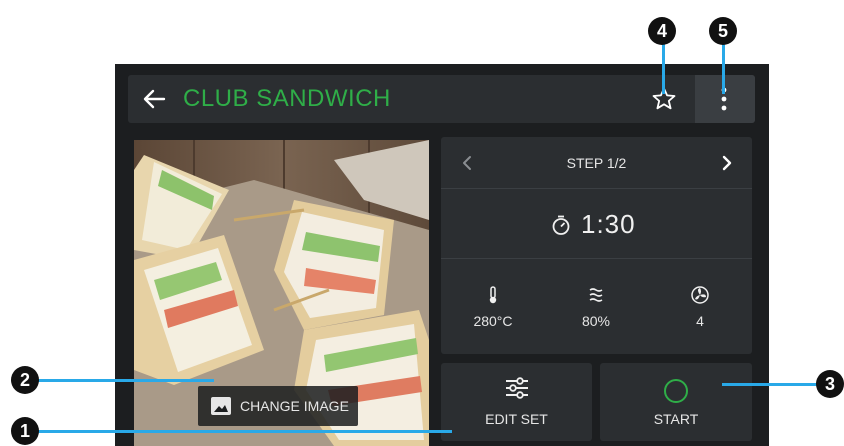  Describe the element at coordinates (772, 384) in the screenshot. I see `callout-3-line` at that location.